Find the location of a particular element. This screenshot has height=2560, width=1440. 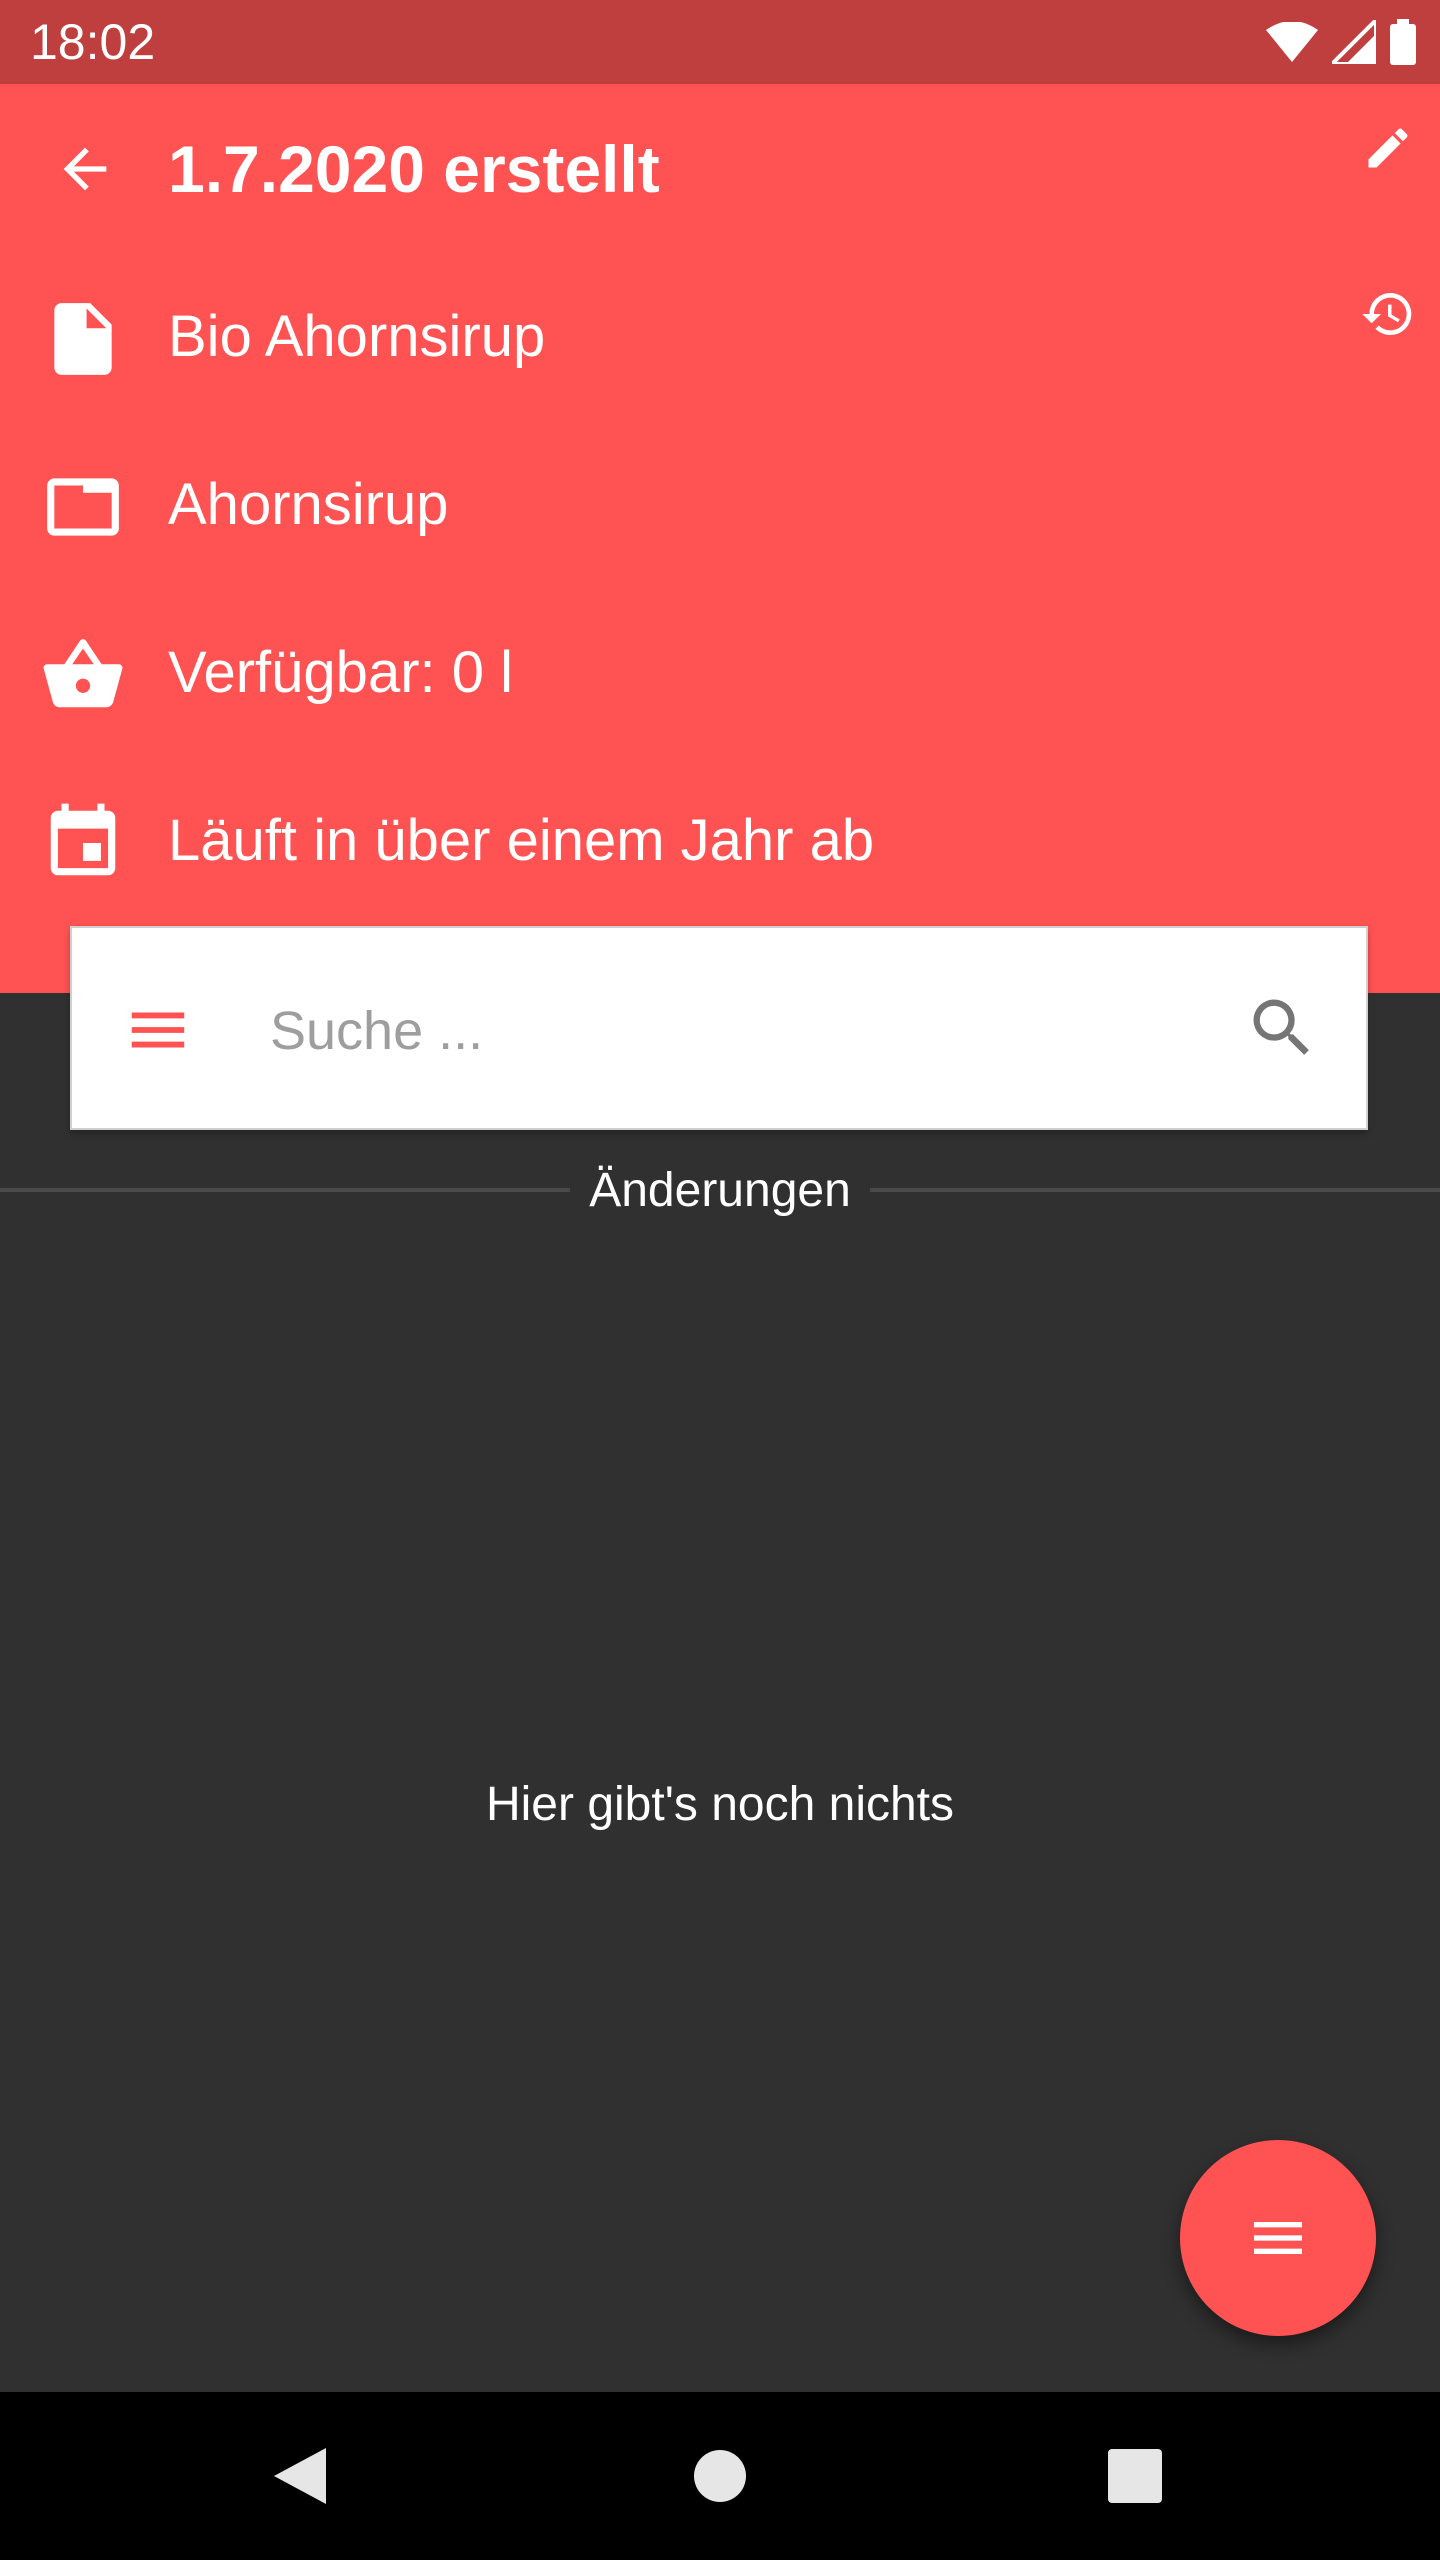

calendar-icon is located at coordinates (83, 839).